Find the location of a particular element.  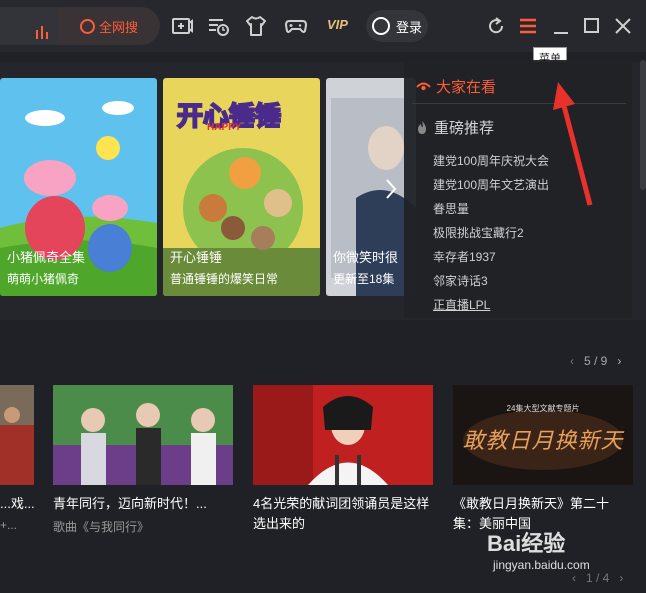

menu-item: 建党100周年庆祝大会 is located at coordinates (491, 160).